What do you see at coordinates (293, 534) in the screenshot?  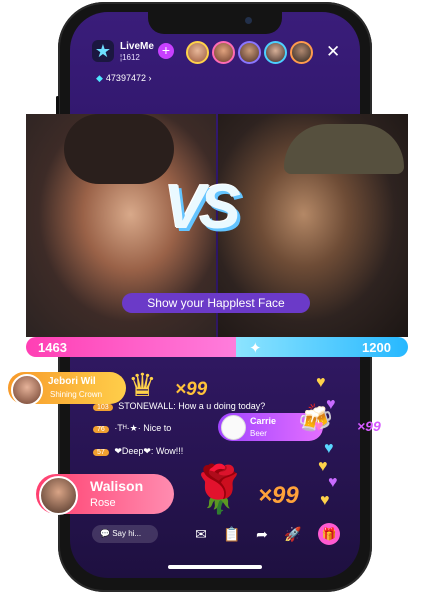 I see `rocket-icon: 🚀` at bounding box center [293, 534].